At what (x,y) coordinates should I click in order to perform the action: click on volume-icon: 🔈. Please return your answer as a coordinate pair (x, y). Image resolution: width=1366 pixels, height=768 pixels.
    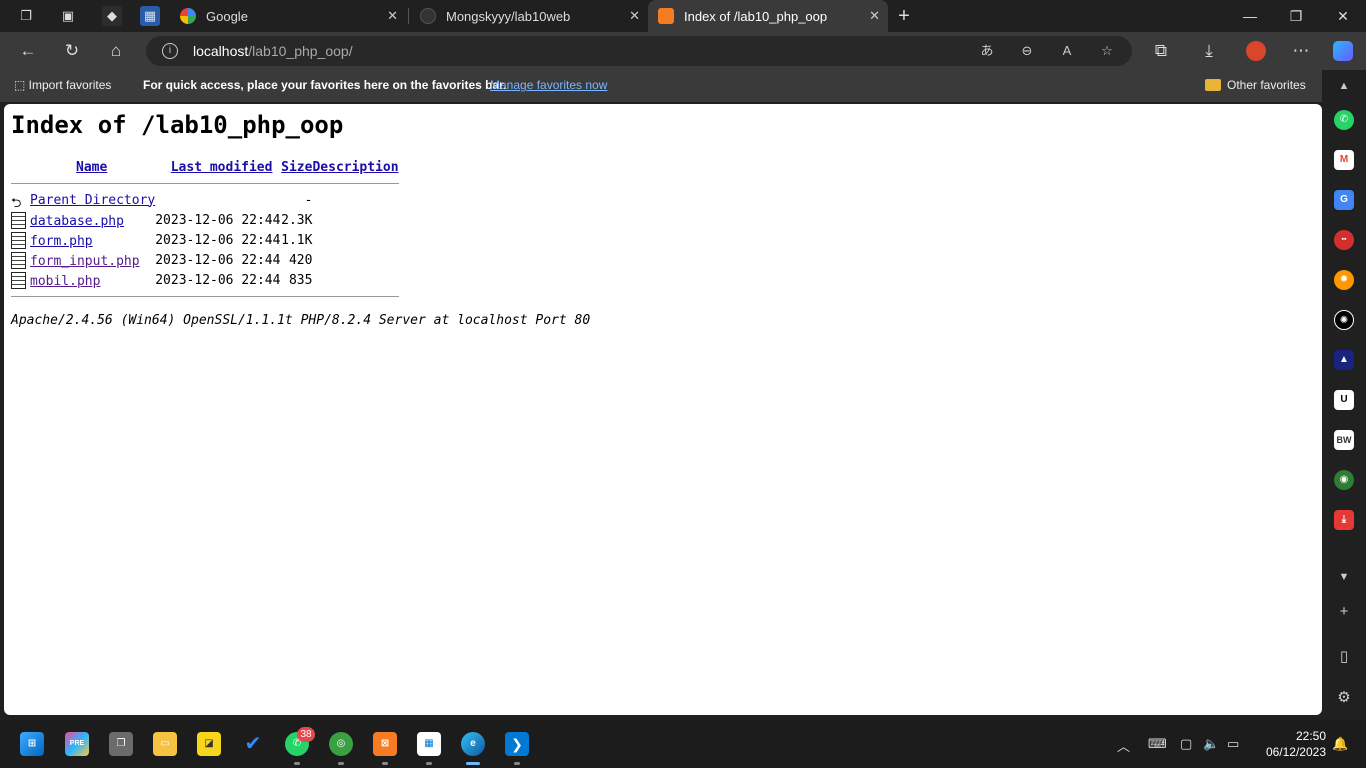
    Looking at the image, I should click on (1211, 744).